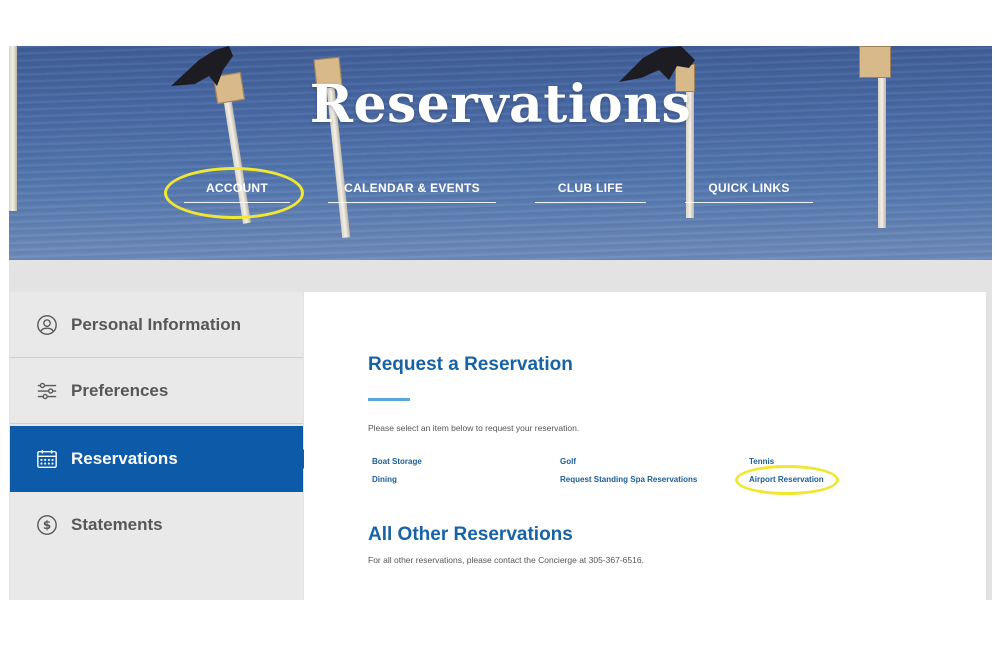  I want to click on sidebar-item-label: Preferences, so click(120, 390).